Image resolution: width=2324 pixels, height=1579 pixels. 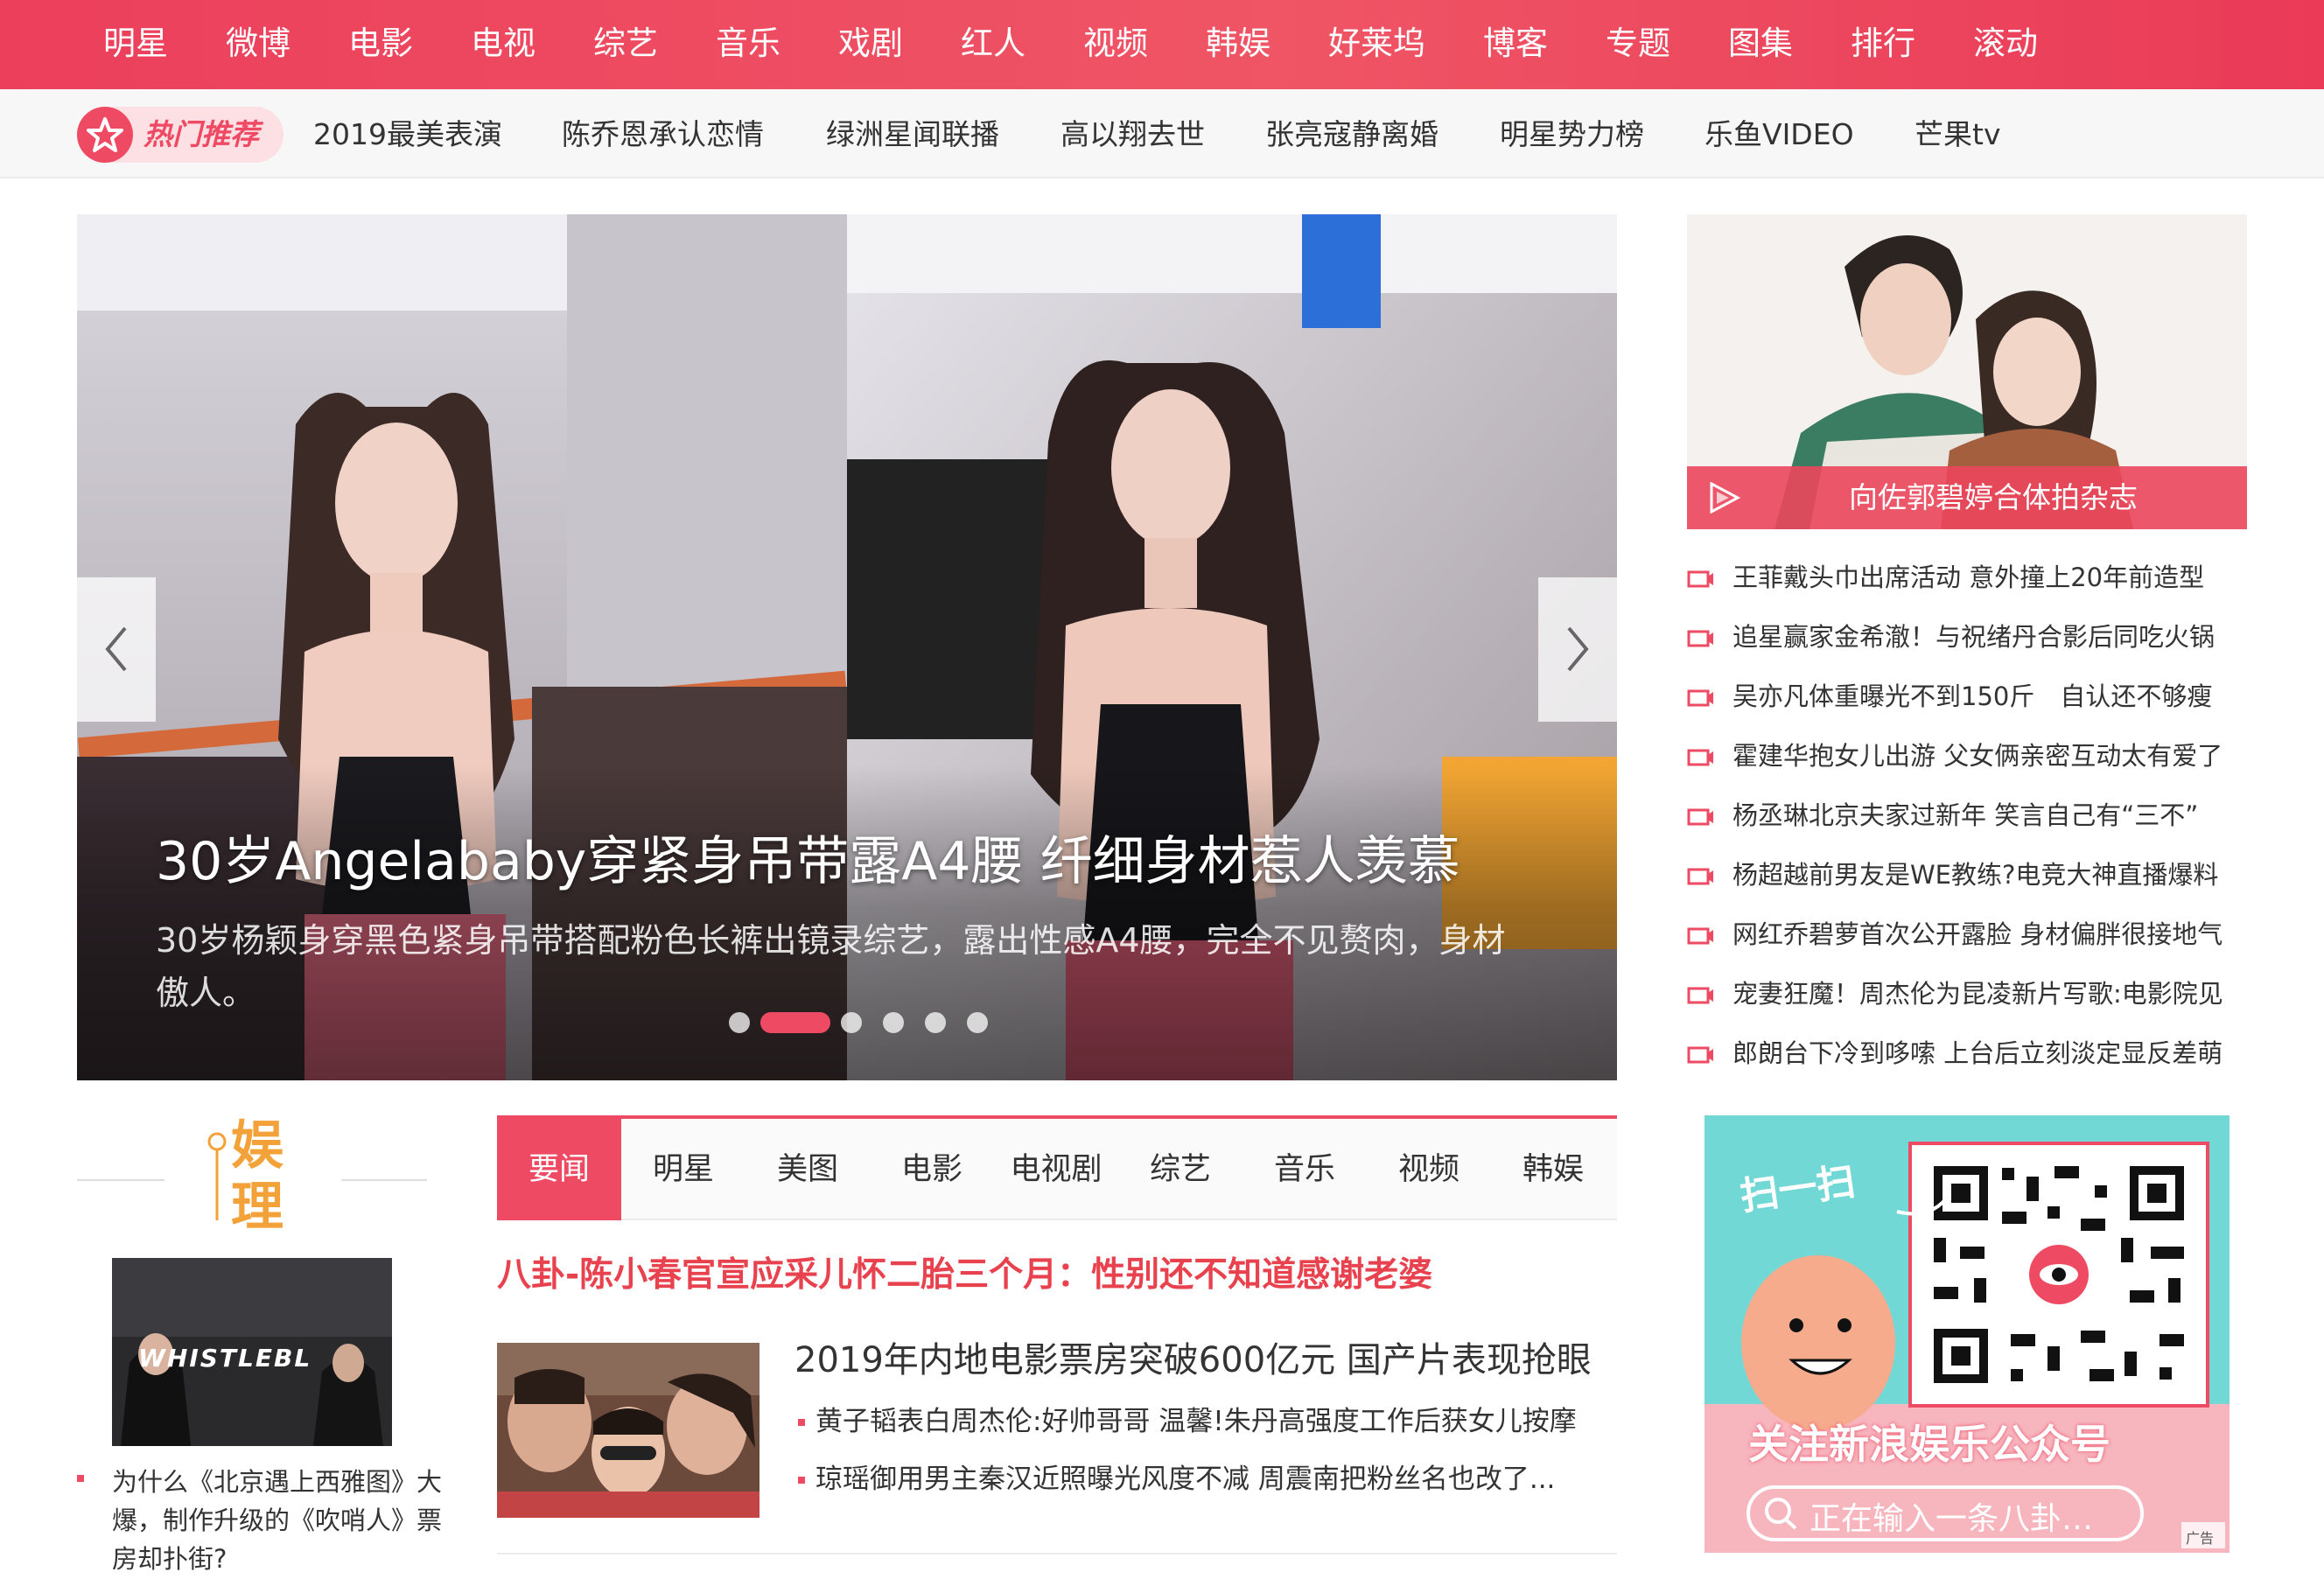 What do you see at coordinates (1057, 1275) in the screenshot?
I see `top-headline: 八卦-陈小春官宣应采儿怀二胎三个月：性别还不知道感谢老婆` at bounding box center [1057, 1275].